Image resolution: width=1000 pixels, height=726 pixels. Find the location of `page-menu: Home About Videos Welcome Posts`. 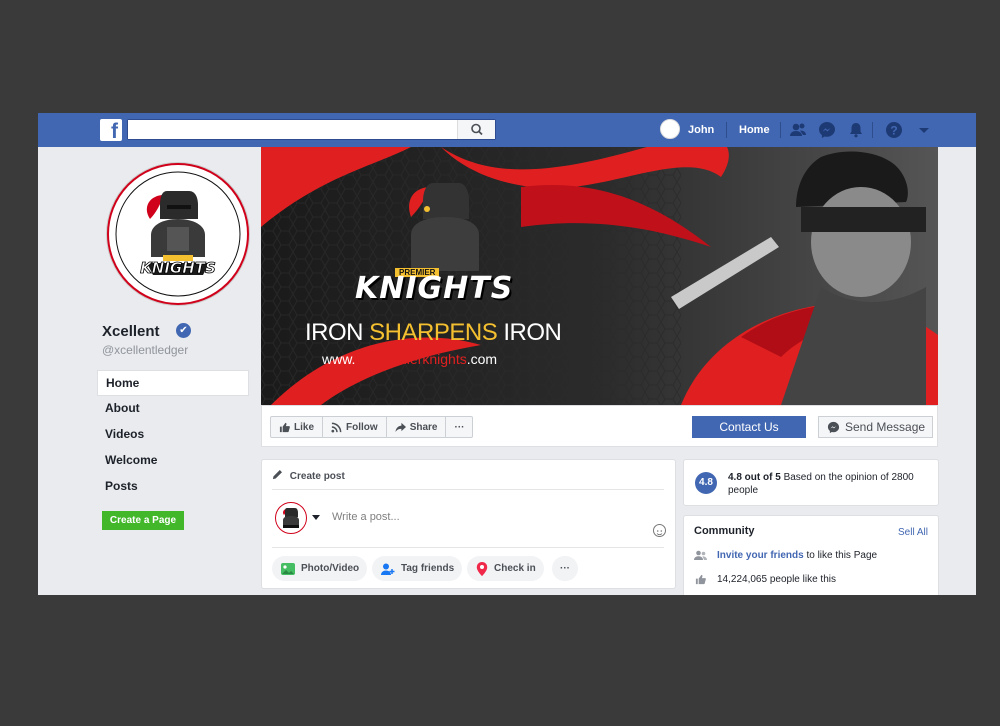

page-menu: Home About Videos Welcome Posts is located at coordinates (173, 435).